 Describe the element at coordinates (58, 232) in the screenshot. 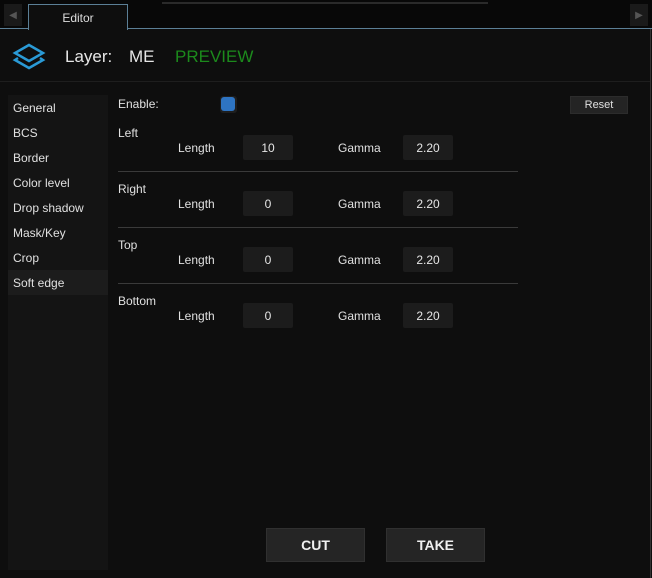

I see `sidebar-item-mask-key: Mask/Key` at that location.